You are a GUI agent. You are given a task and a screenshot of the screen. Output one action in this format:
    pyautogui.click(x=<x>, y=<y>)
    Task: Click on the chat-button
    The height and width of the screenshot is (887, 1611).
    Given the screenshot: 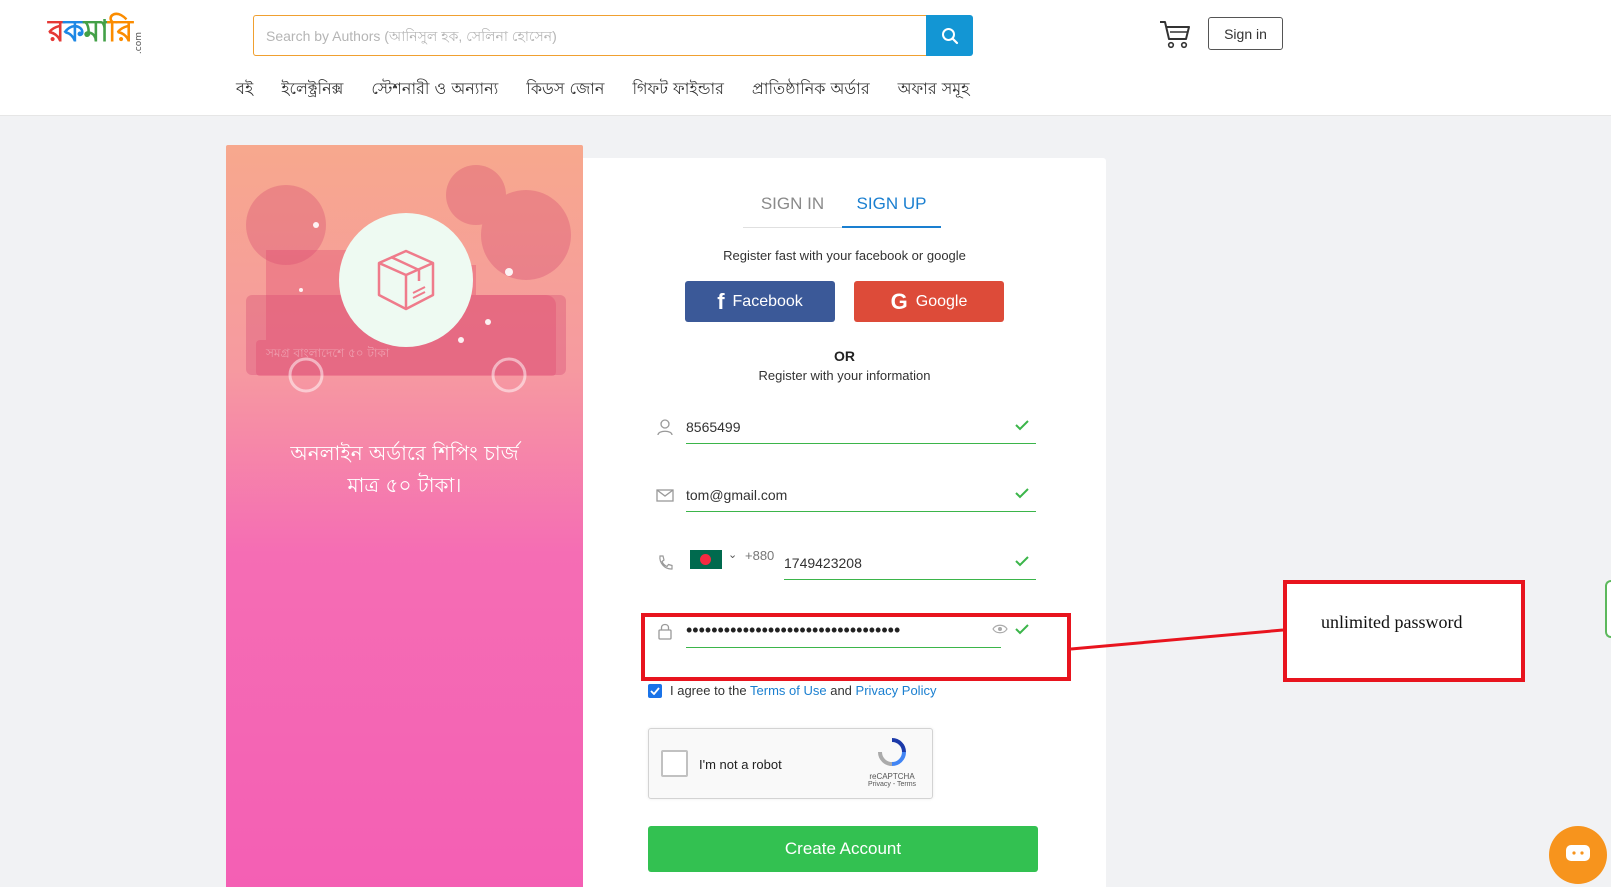 What is the action you would take?
    pyautogui.click(x=1578, y=855)
    